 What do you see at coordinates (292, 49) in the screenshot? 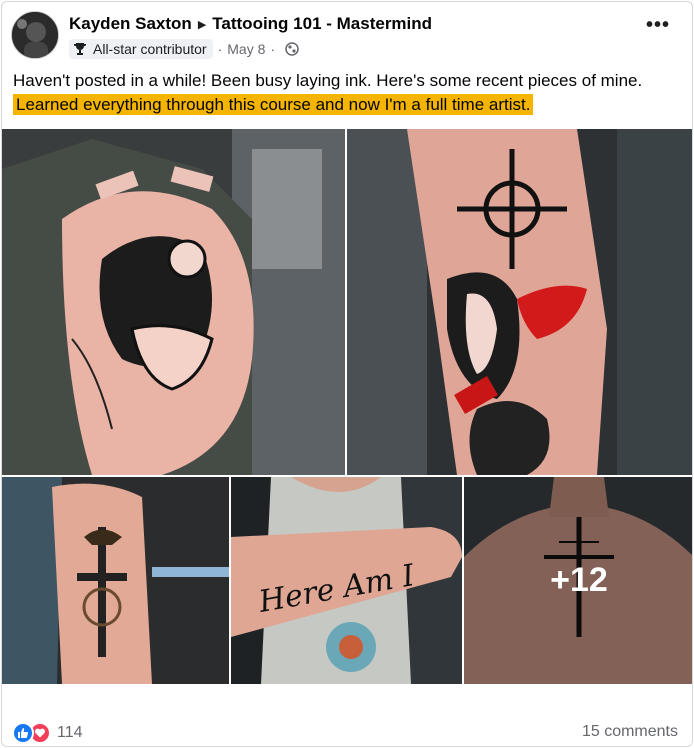
I see `globe-icon` at bounding box center [292, 49].